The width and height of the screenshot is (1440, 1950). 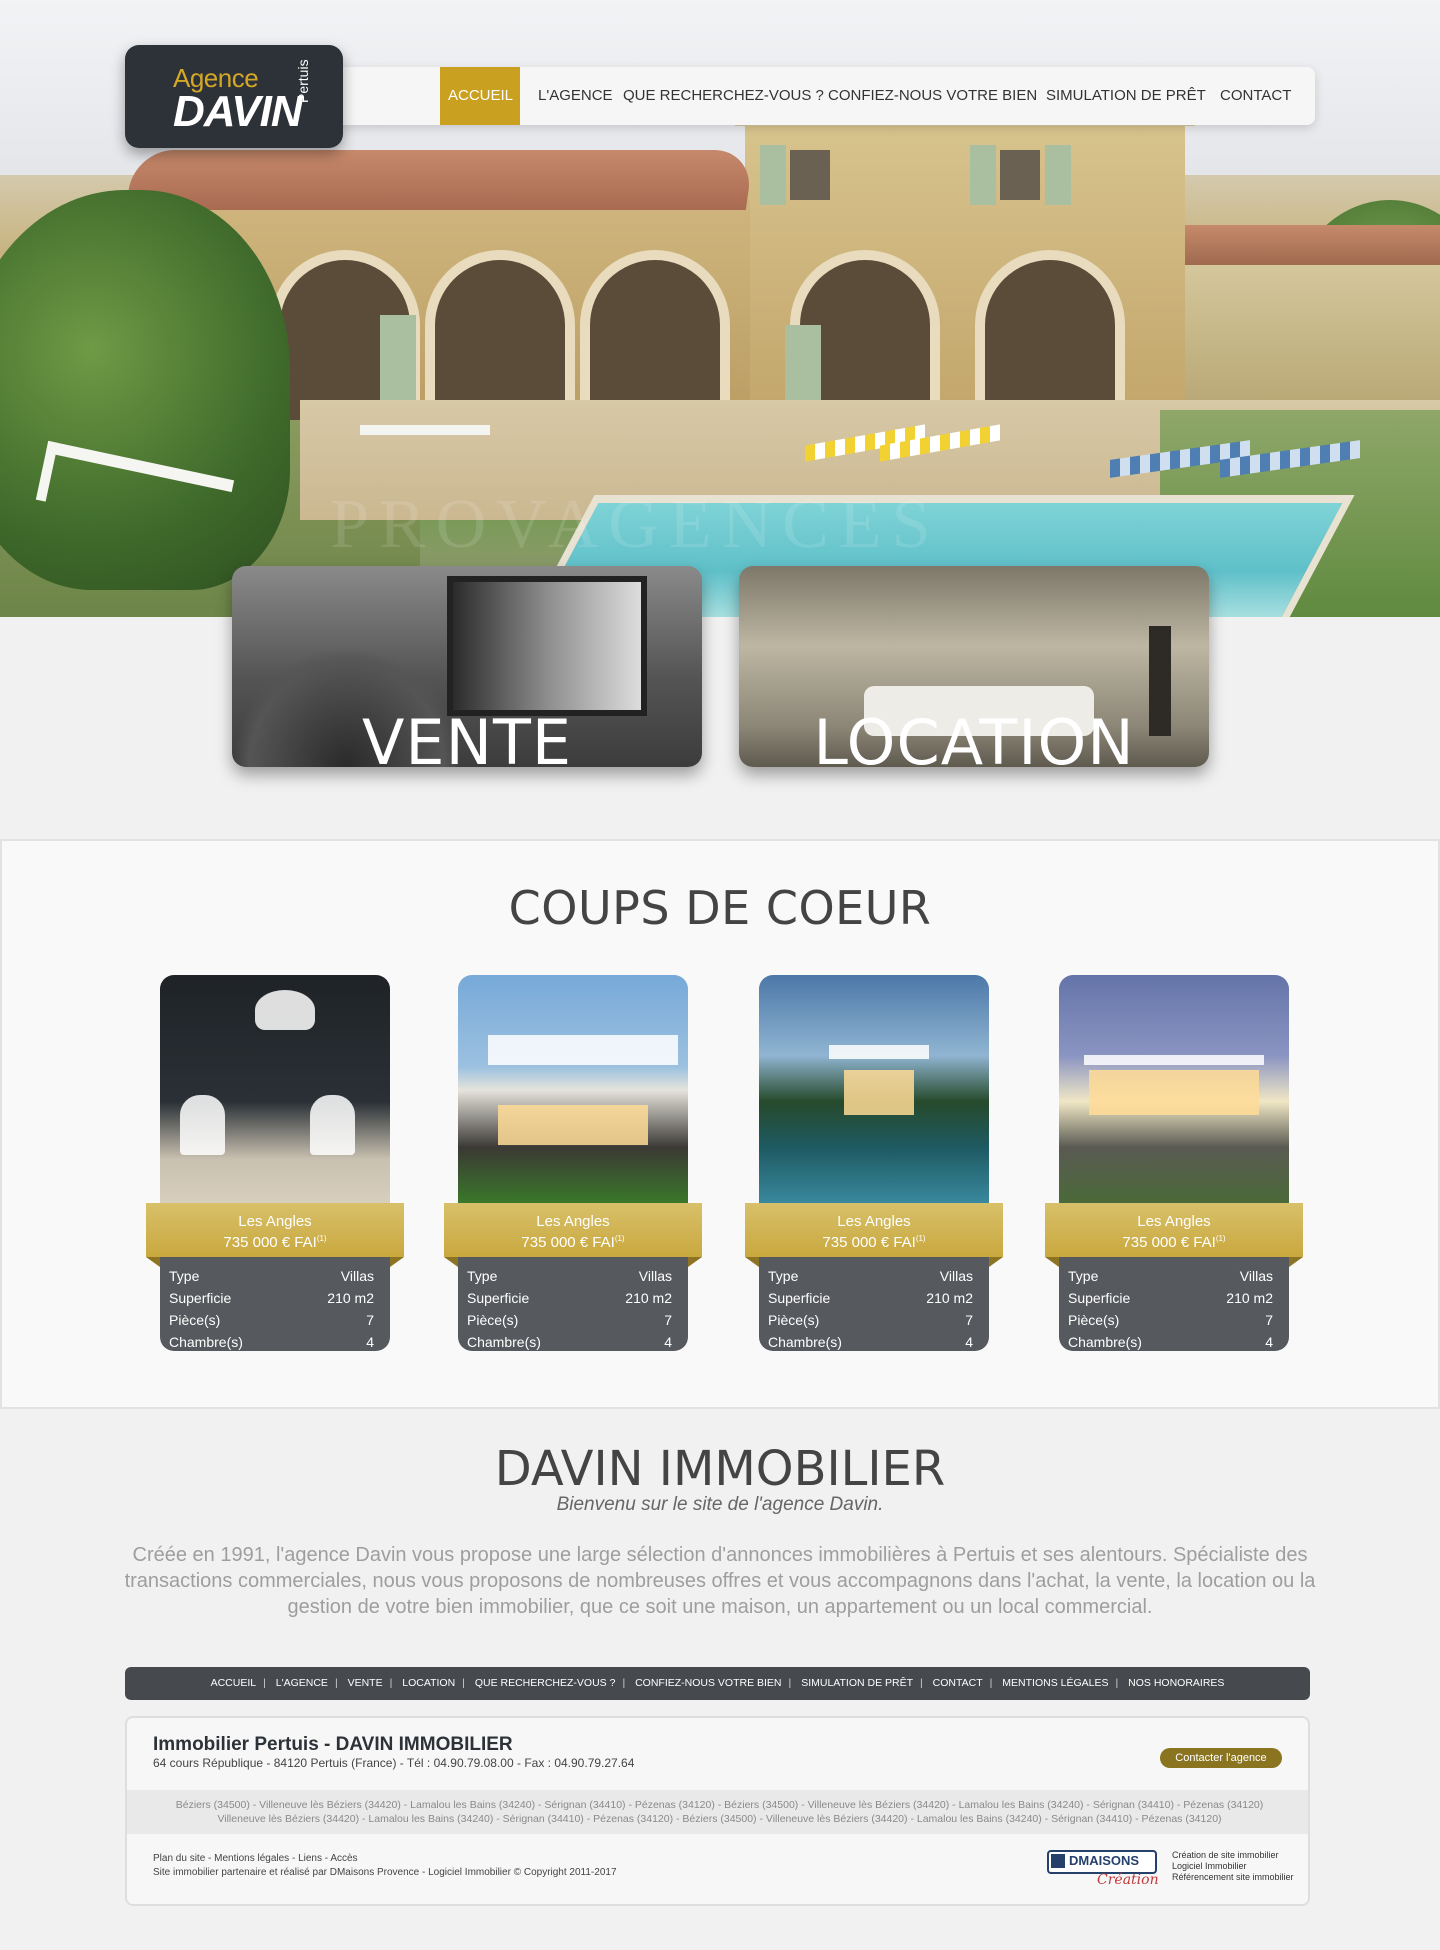 I want to click on dmaisons-service-line: Création de site immobilier, so click(x=1225, y=1855).